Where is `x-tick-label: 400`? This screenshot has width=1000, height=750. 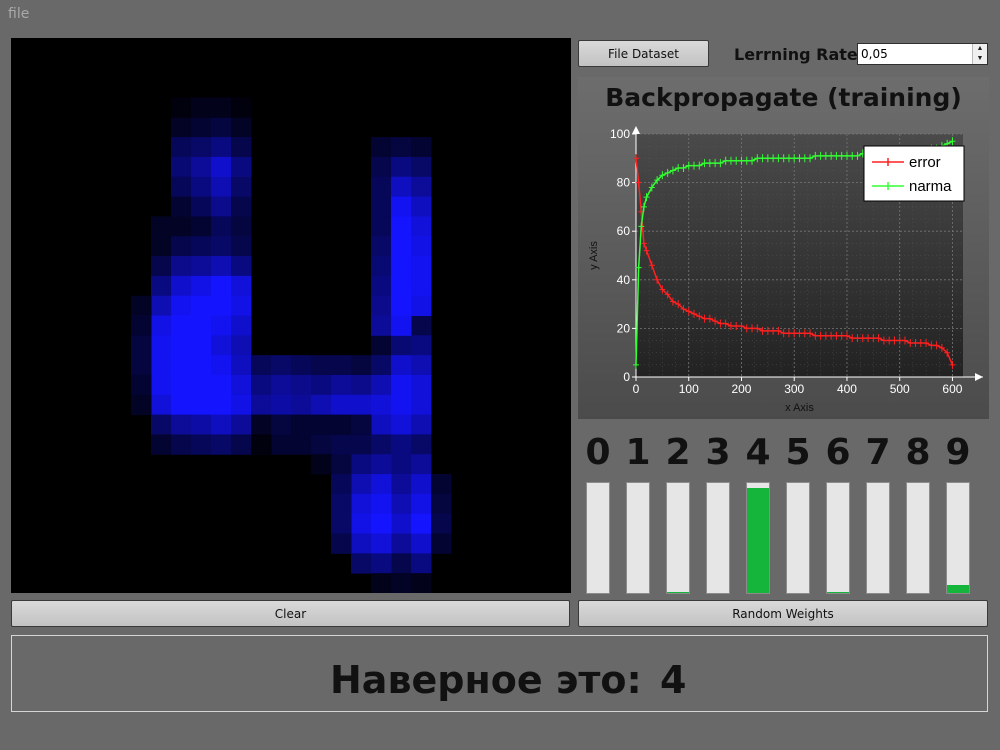 x-tick-label: 400 is located at coordinates (847, 389).